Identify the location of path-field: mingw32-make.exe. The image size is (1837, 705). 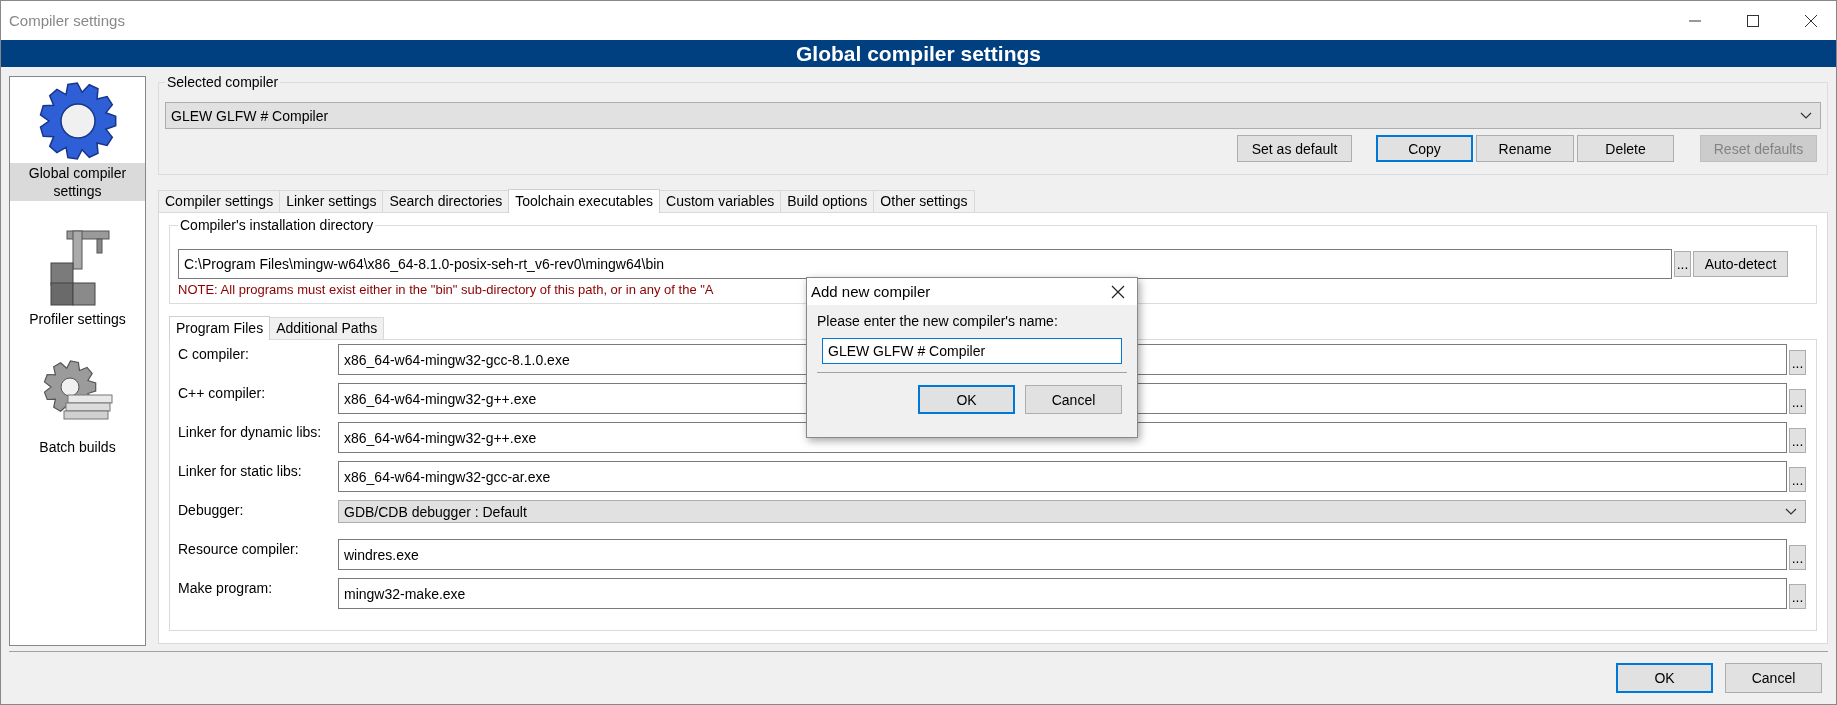
(1062, 593).